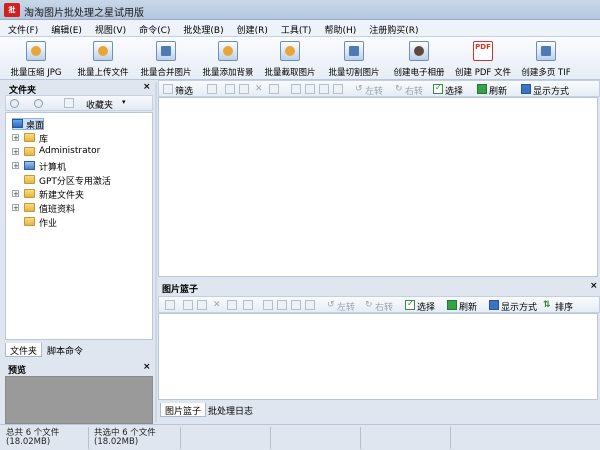 The width and height of the screenshot is (600, 450). What do you see at coordinates (12, 10) in the screenshot?
I see `app-logo-icon: 批` at bounding box center [12, 10].